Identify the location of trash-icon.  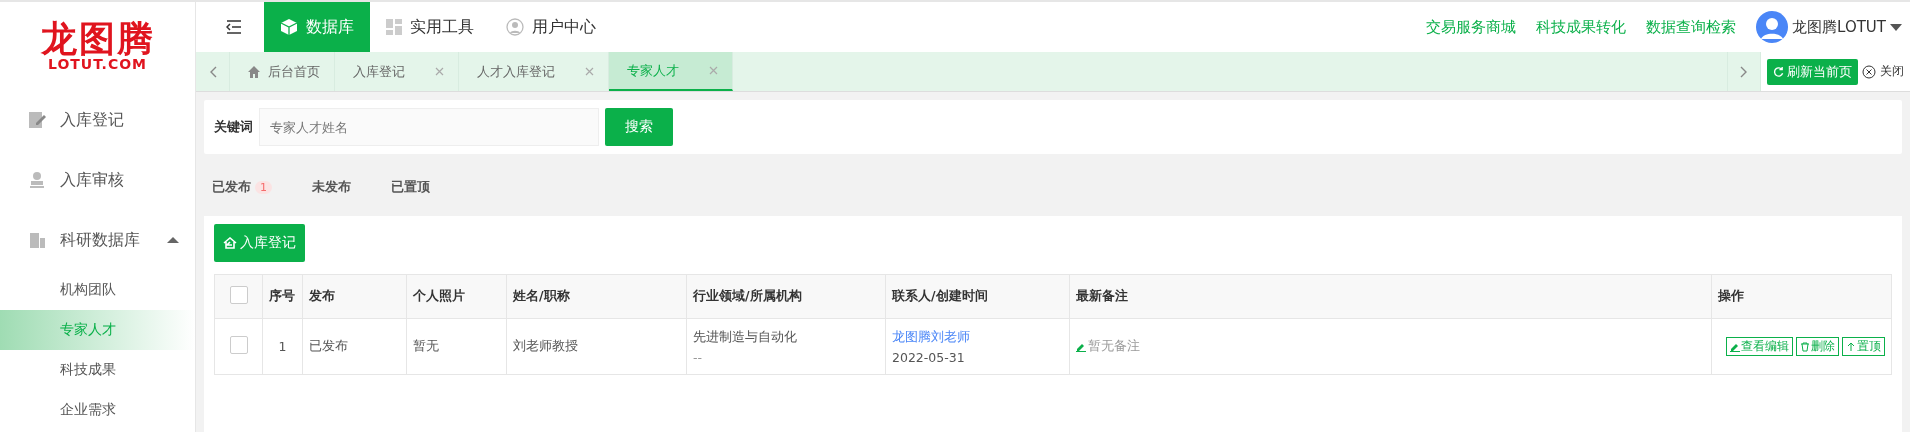
(1805, 346).